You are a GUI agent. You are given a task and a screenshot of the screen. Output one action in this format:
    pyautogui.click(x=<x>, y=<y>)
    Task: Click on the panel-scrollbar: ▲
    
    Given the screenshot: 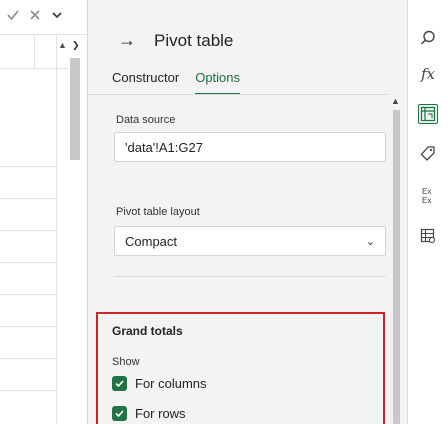 What is the action you would take?
    pyautogui.click(x=396, y=260)
    